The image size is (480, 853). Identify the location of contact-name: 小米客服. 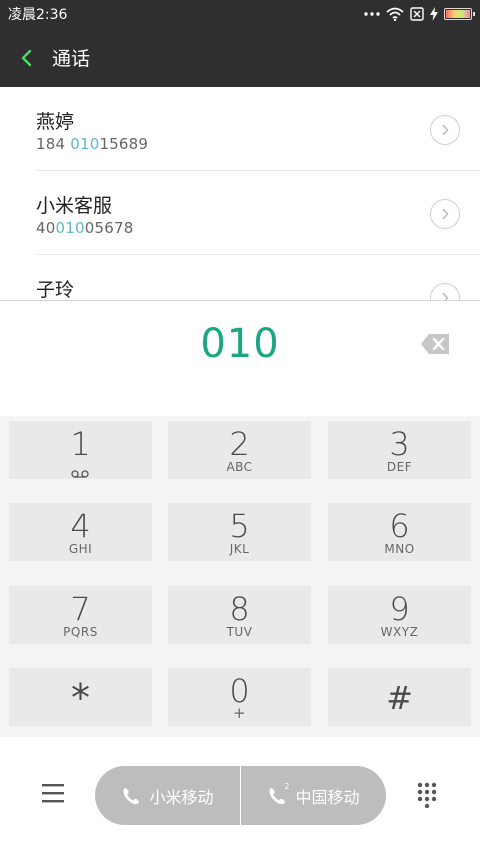
(74, 206).